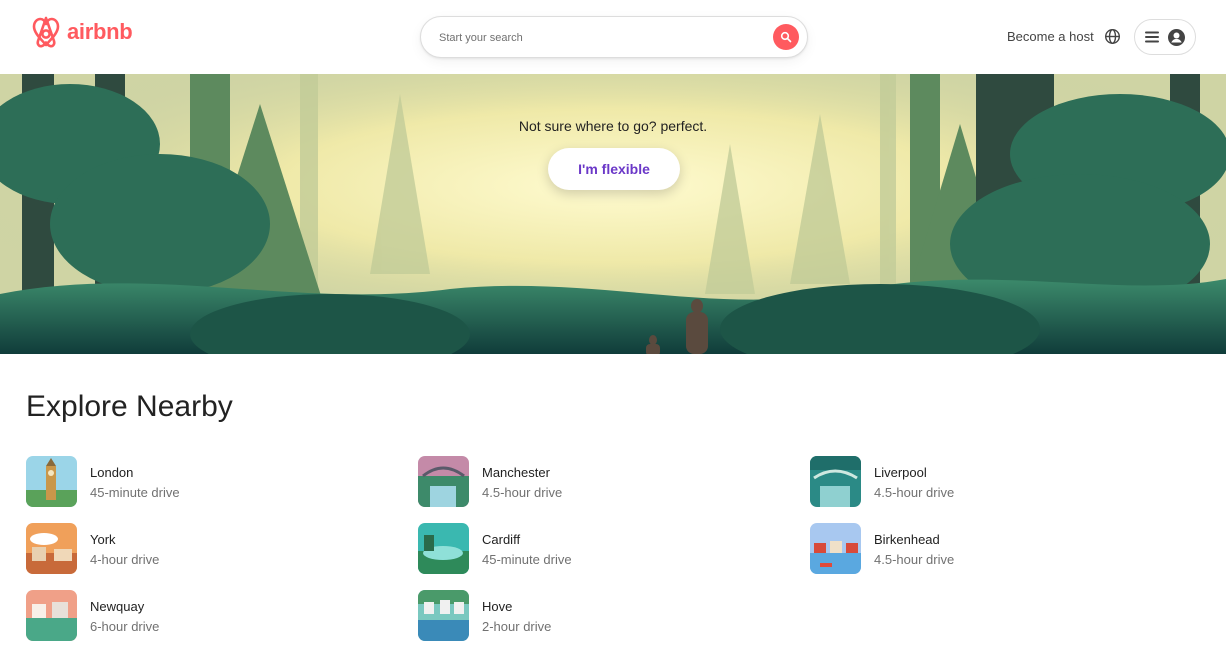 The height and width of the screenshot is (656, 1226). I want to click on hamburger-menu-icon, so click(1152, 37).